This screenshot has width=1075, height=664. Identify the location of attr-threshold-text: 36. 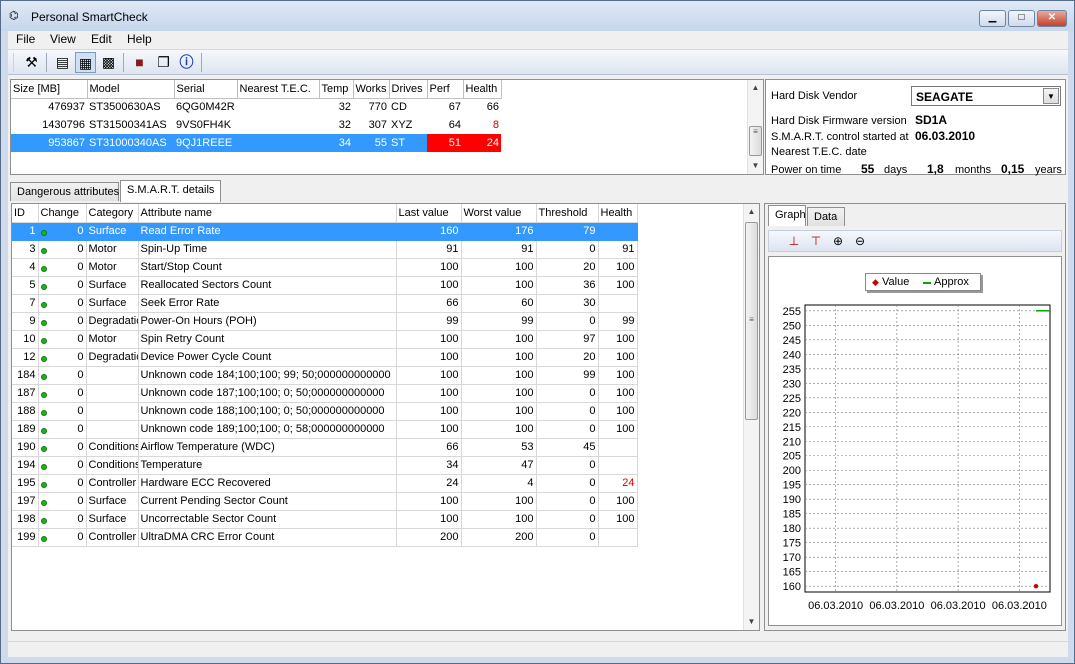
(589, 285).